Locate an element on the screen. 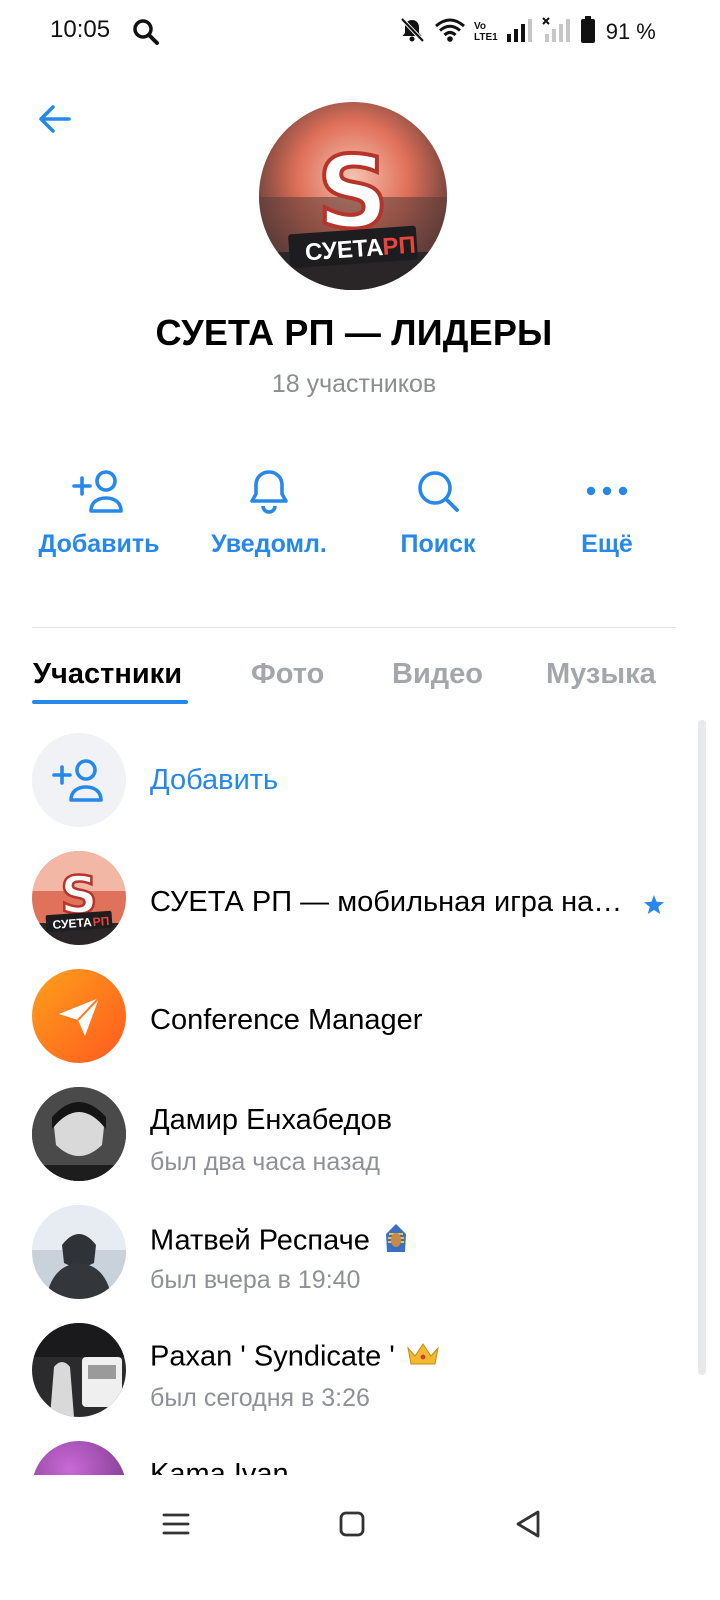 Image resolution: width=720 pixels, height=1600 pixels. tab-music: Музыка is located at coordinates (601, 674).